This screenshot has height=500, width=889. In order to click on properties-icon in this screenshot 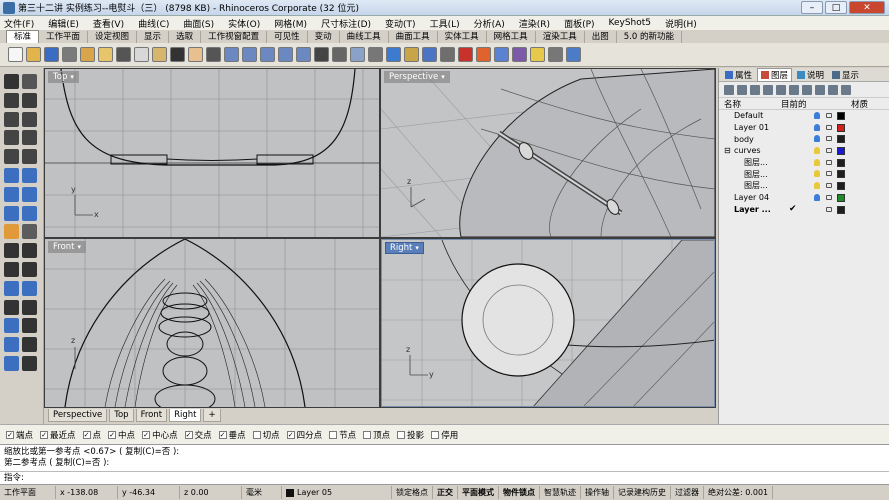, I will do `click(447, 54)`.